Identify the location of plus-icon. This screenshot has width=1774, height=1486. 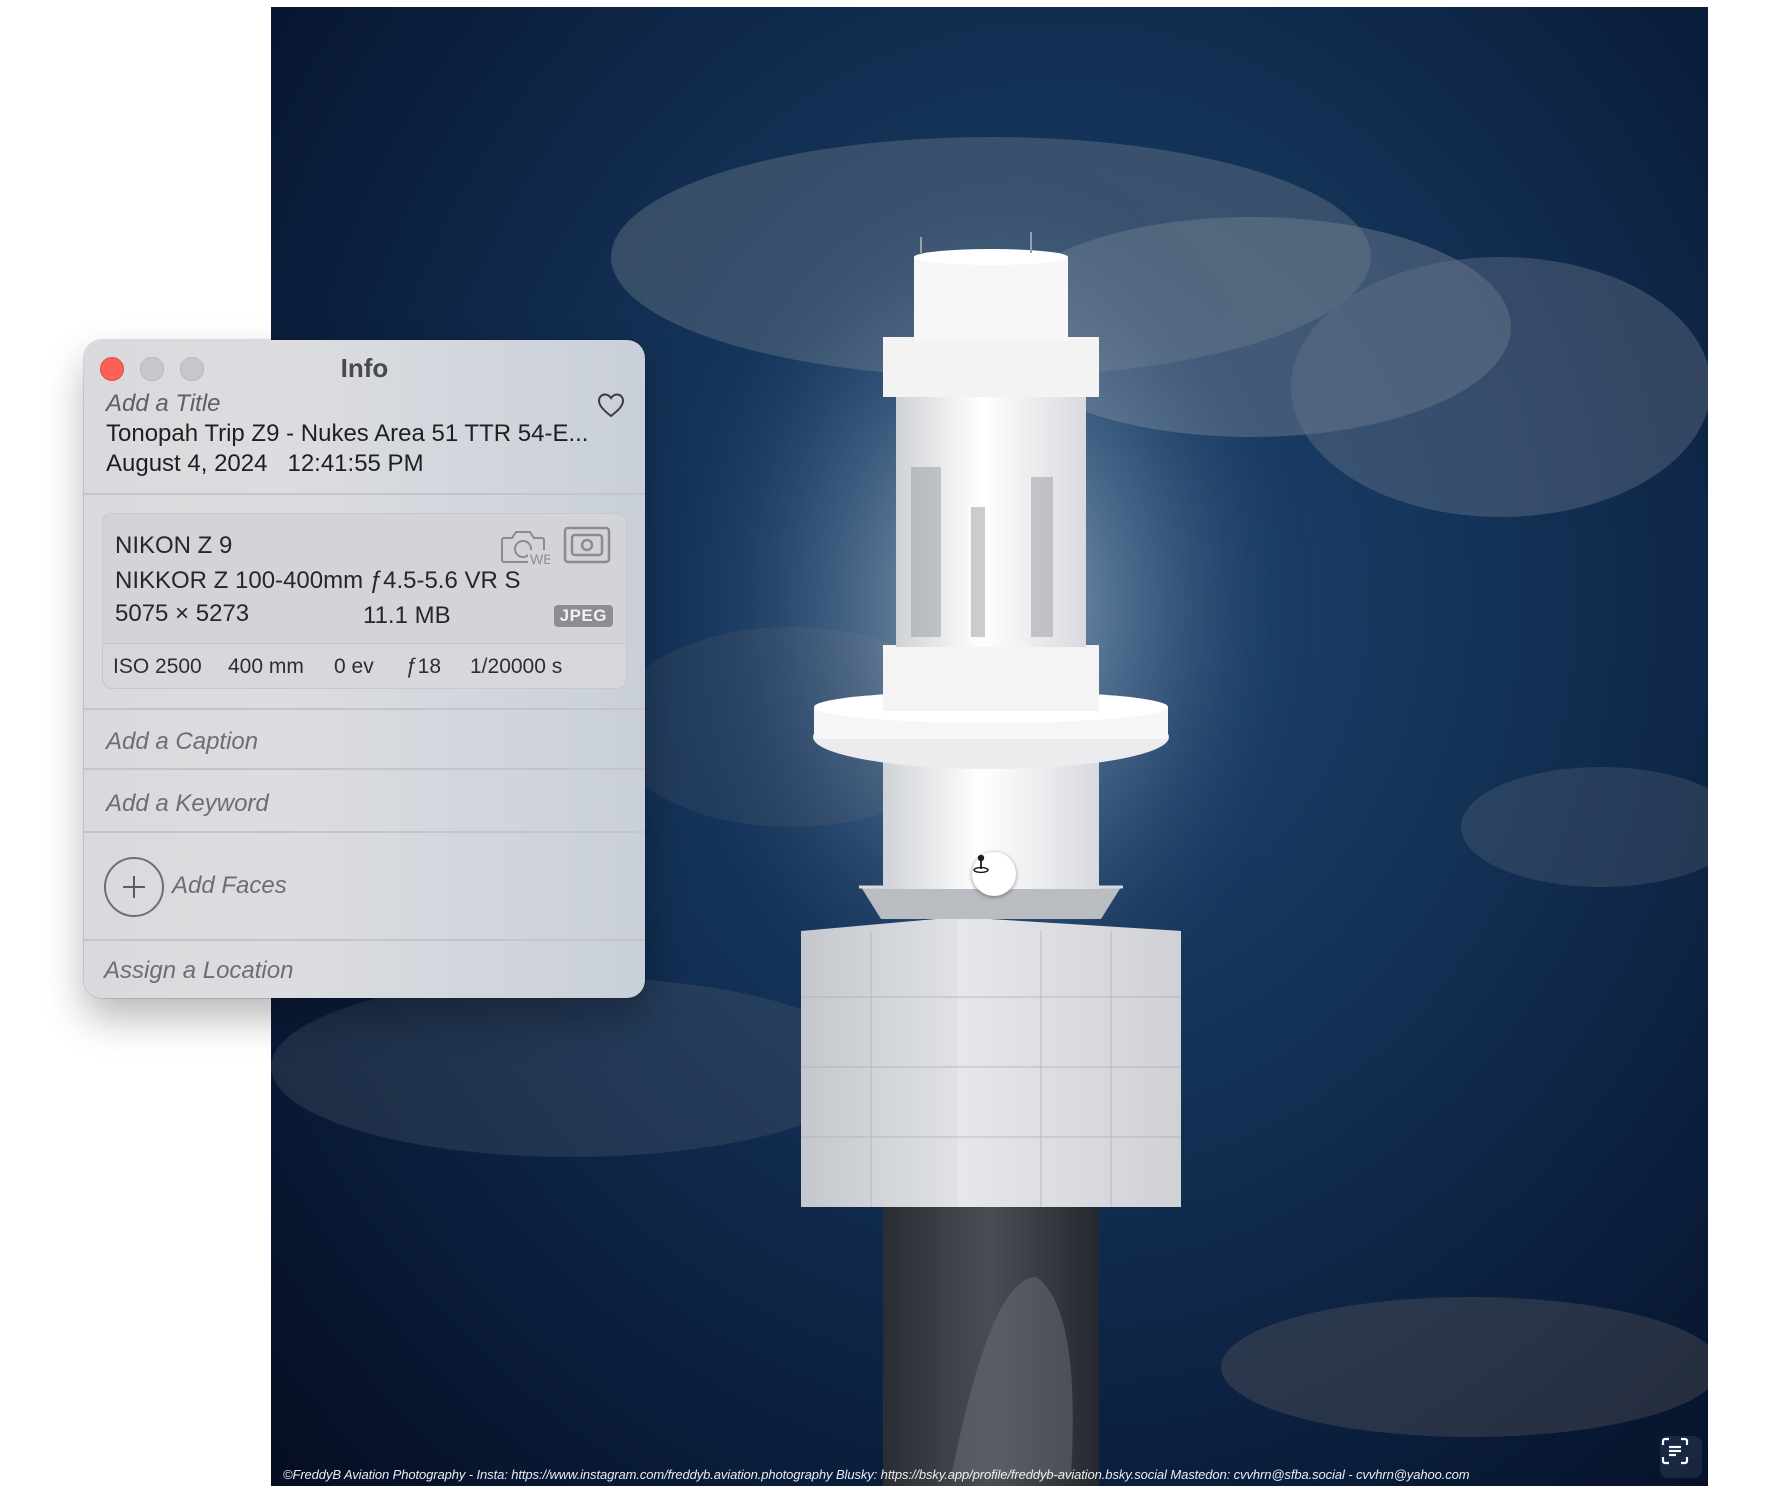
(134, 887).